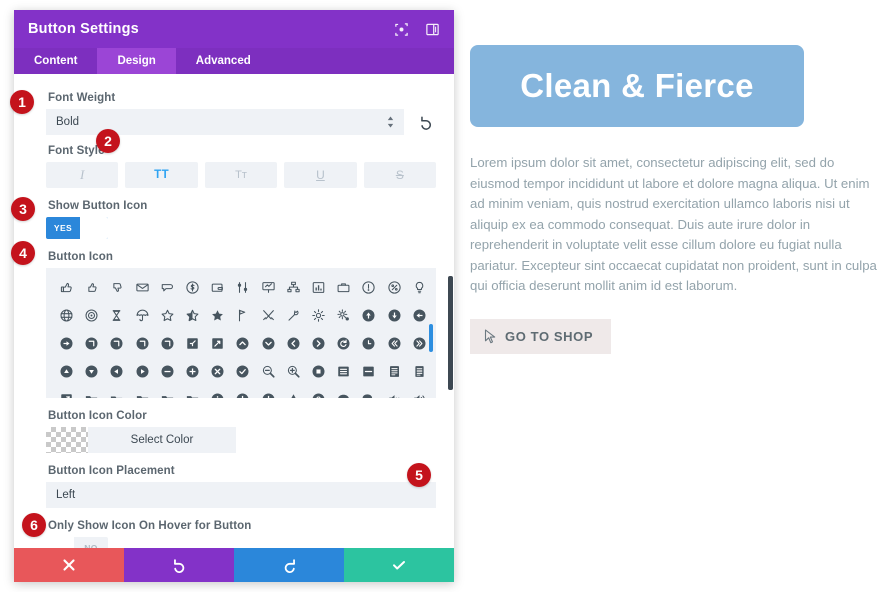 The image size is (880, 592). What do you see at coordinates (268, 392) in the screenshot?
I see `alert-circle-icon` at bounding box center [268, 392].